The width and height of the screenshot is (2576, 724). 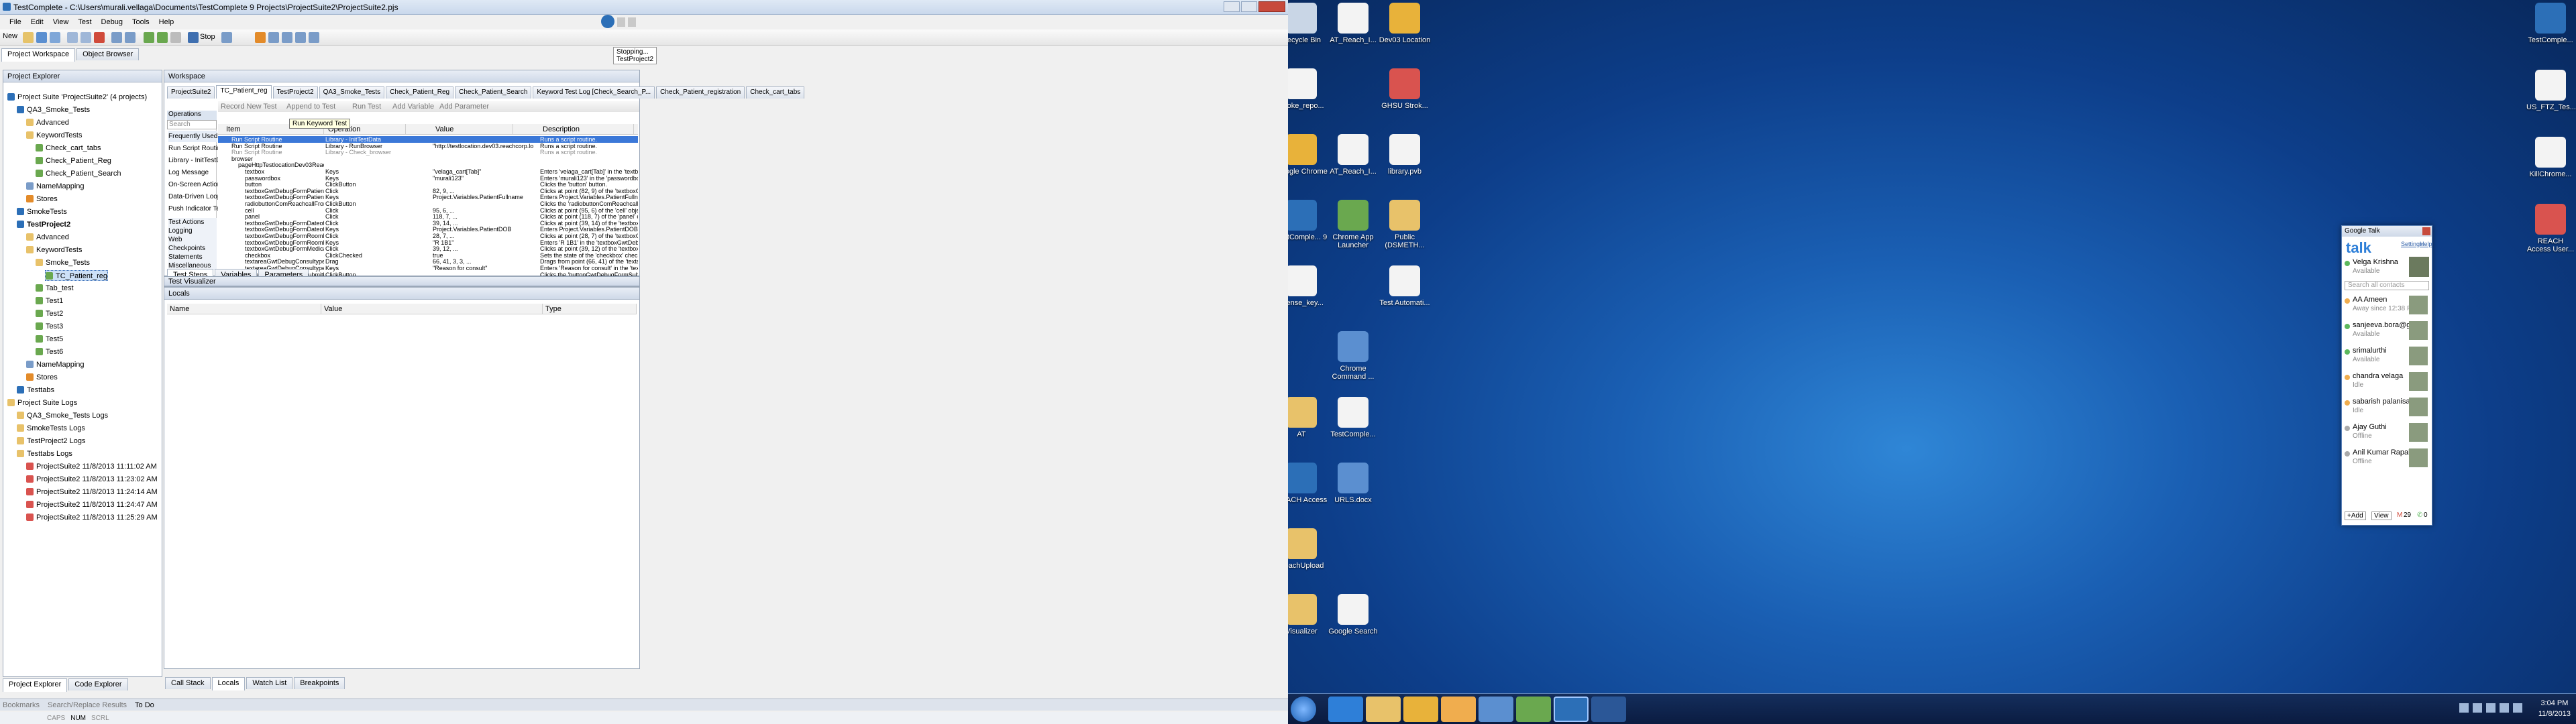 What do you see at coordinates (194, 184) in the screenshot?
I see `operation-item: On-Screen Action` at bounding box center [194, 184].